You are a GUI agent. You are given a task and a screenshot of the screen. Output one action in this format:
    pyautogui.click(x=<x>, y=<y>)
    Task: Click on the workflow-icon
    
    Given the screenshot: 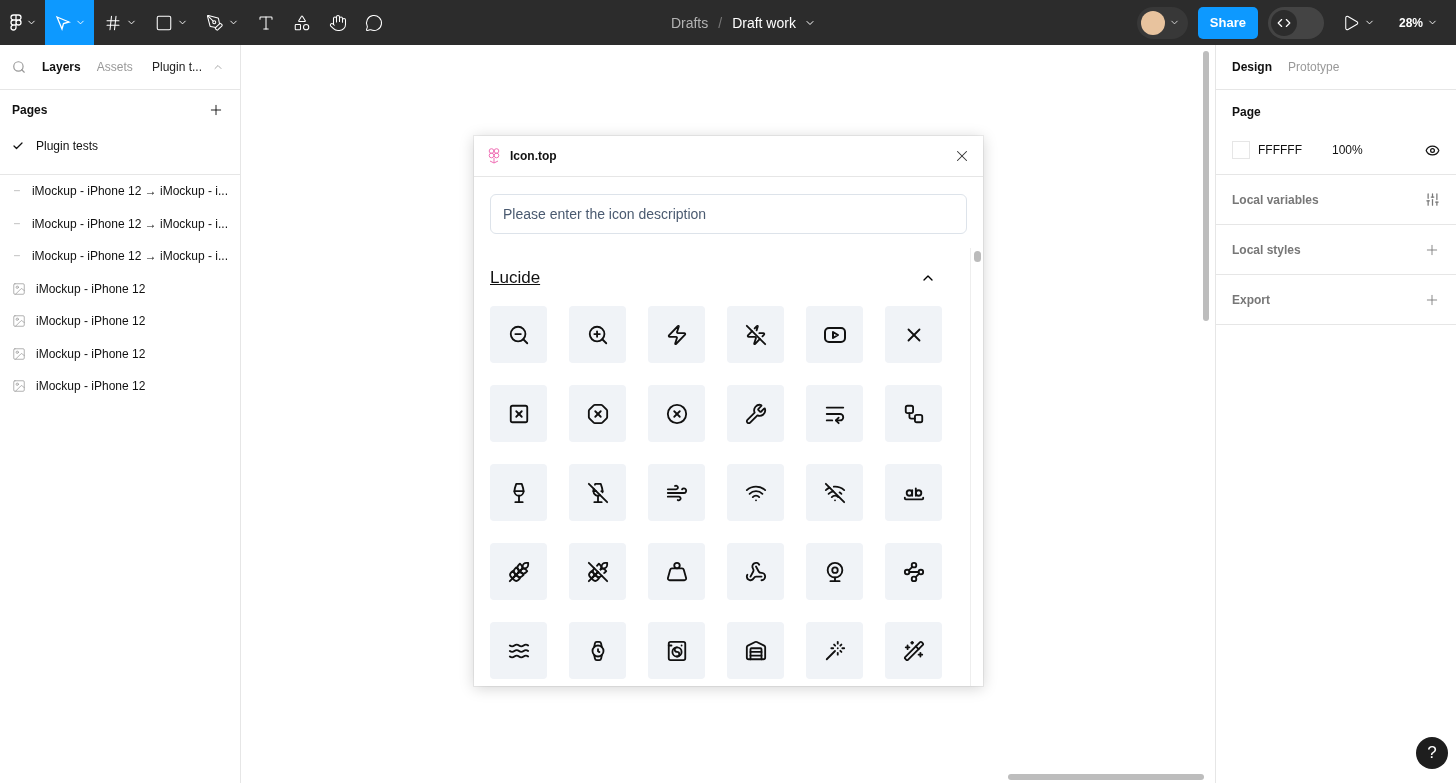 What is the action you would take?
    pyautogui.click(x=913, y=413)
    